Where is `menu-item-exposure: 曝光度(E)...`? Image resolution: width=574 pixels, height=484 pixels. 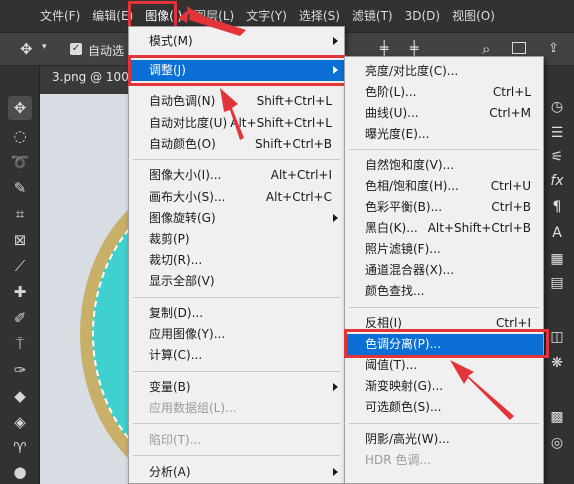 menu-item-exposure: 曝光度(E)... is located at coordinates (444, 134).